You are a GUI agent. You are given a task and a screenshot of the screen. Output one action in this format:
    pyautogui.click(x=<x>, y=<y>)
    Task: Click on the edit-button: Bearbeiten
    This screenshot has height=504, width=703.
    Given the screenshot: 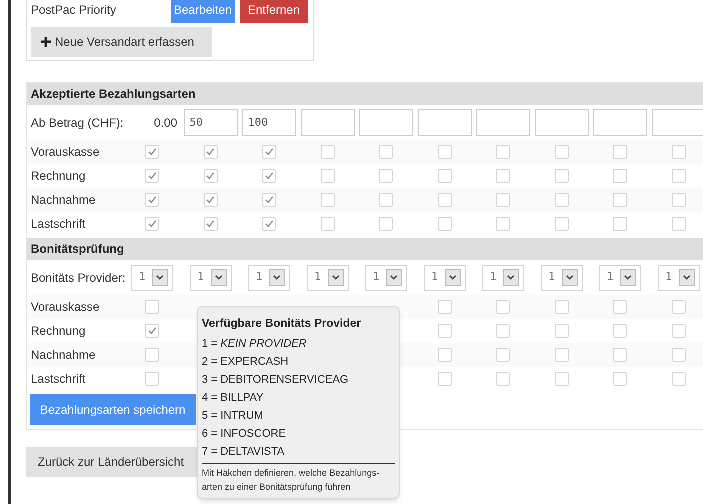 What is the action you would take?
    pyautogui.click(x=203, y=11)
    